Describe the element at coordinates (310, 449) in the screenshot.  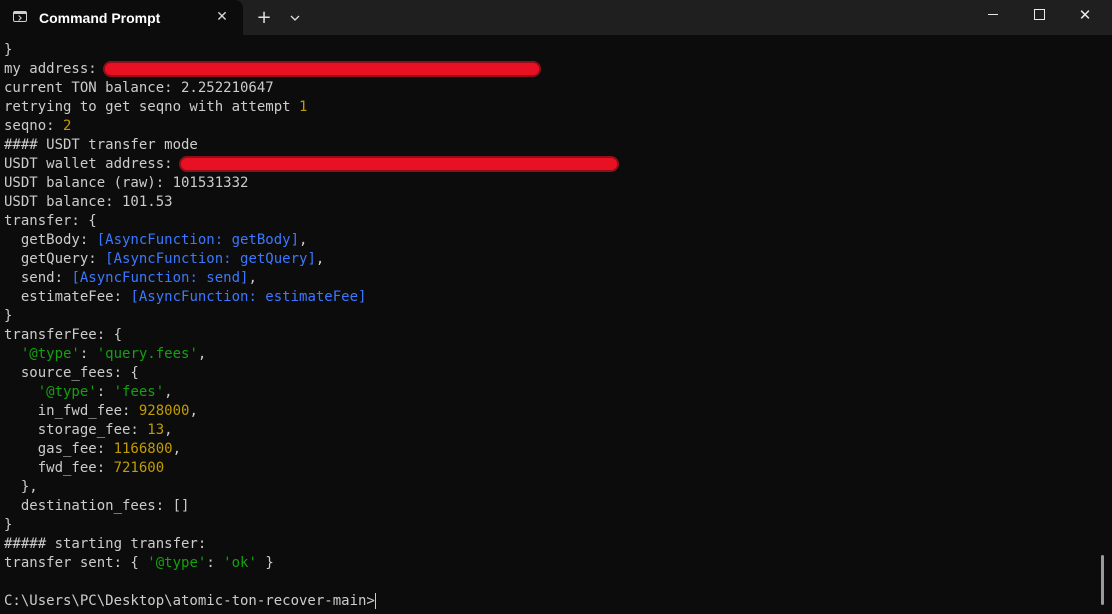
I see `output-line: gas_fee: 1166800,` at that location.